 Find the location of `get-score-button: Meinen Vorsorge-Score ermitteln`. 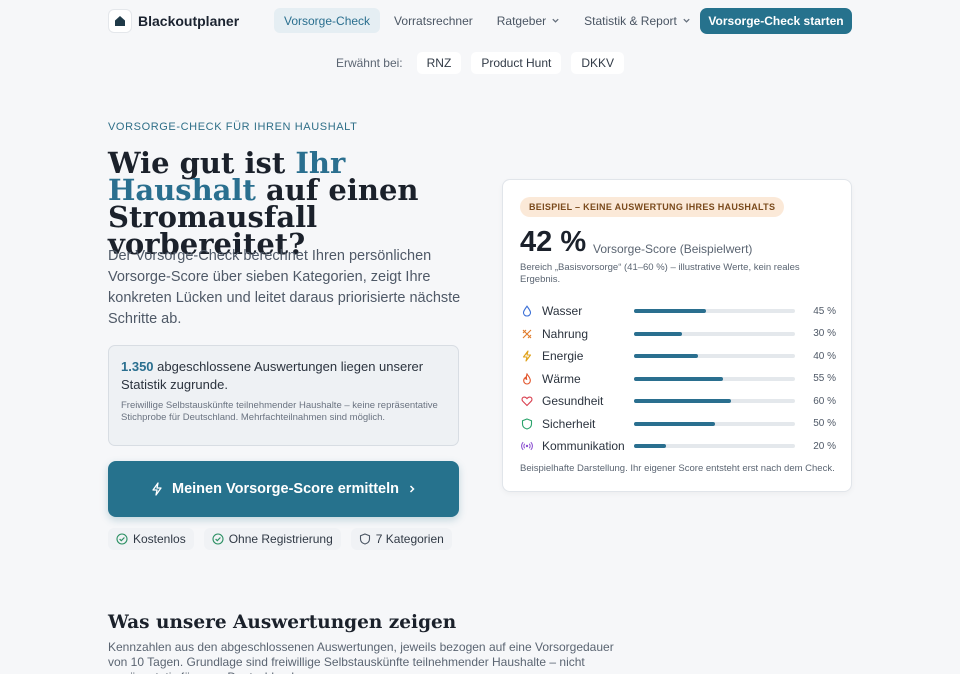

get-score-button: Meinen Vorsorge-Score ermitteln is located at coordinates (283, 489).